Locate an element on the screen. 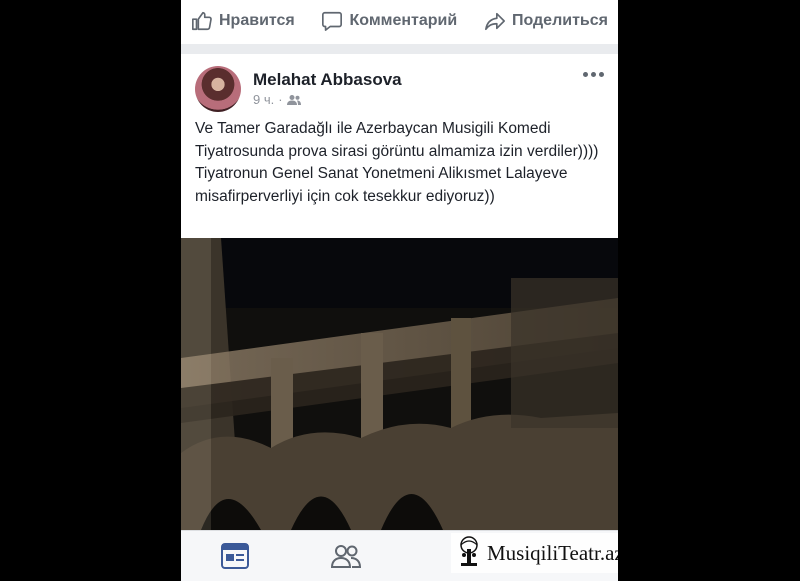 This screenshot has width=800, height=581. like-label: Нравится is located at coordinates (257, 20).